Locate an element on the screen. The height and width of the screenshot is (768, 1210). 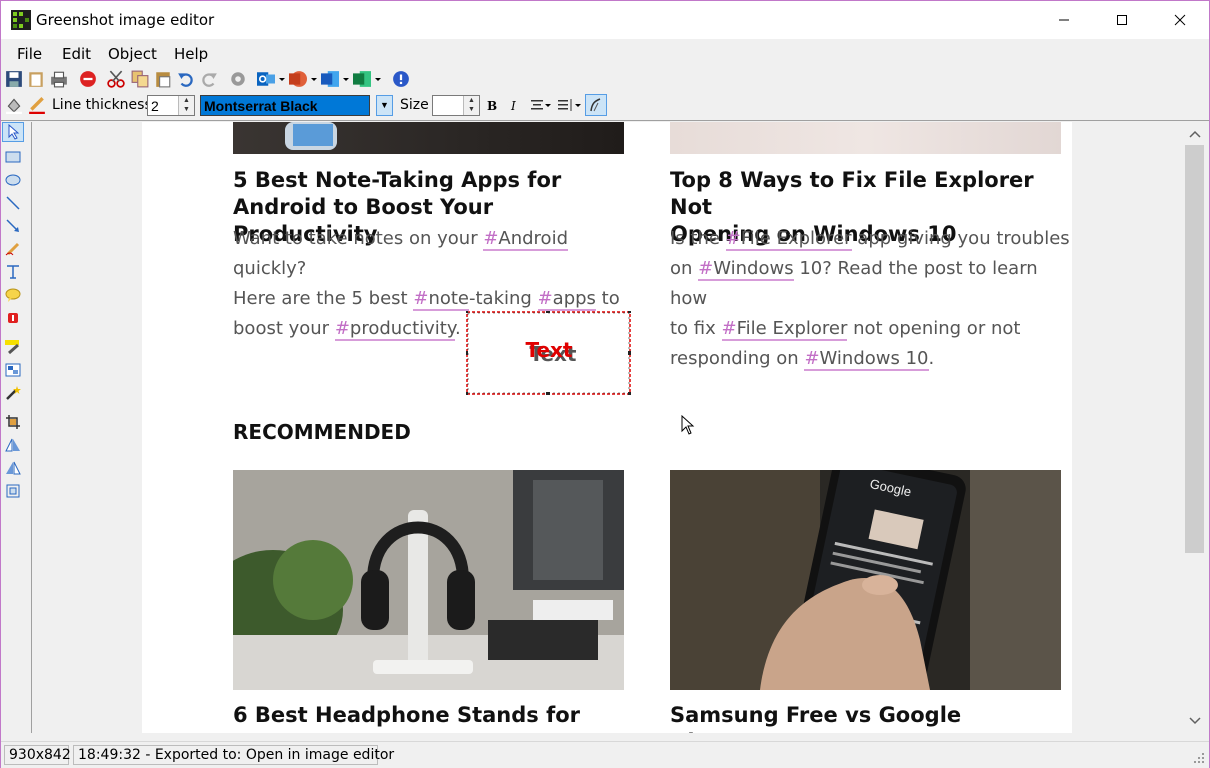
resize-tool-icon is located at coordinates (13, 491).